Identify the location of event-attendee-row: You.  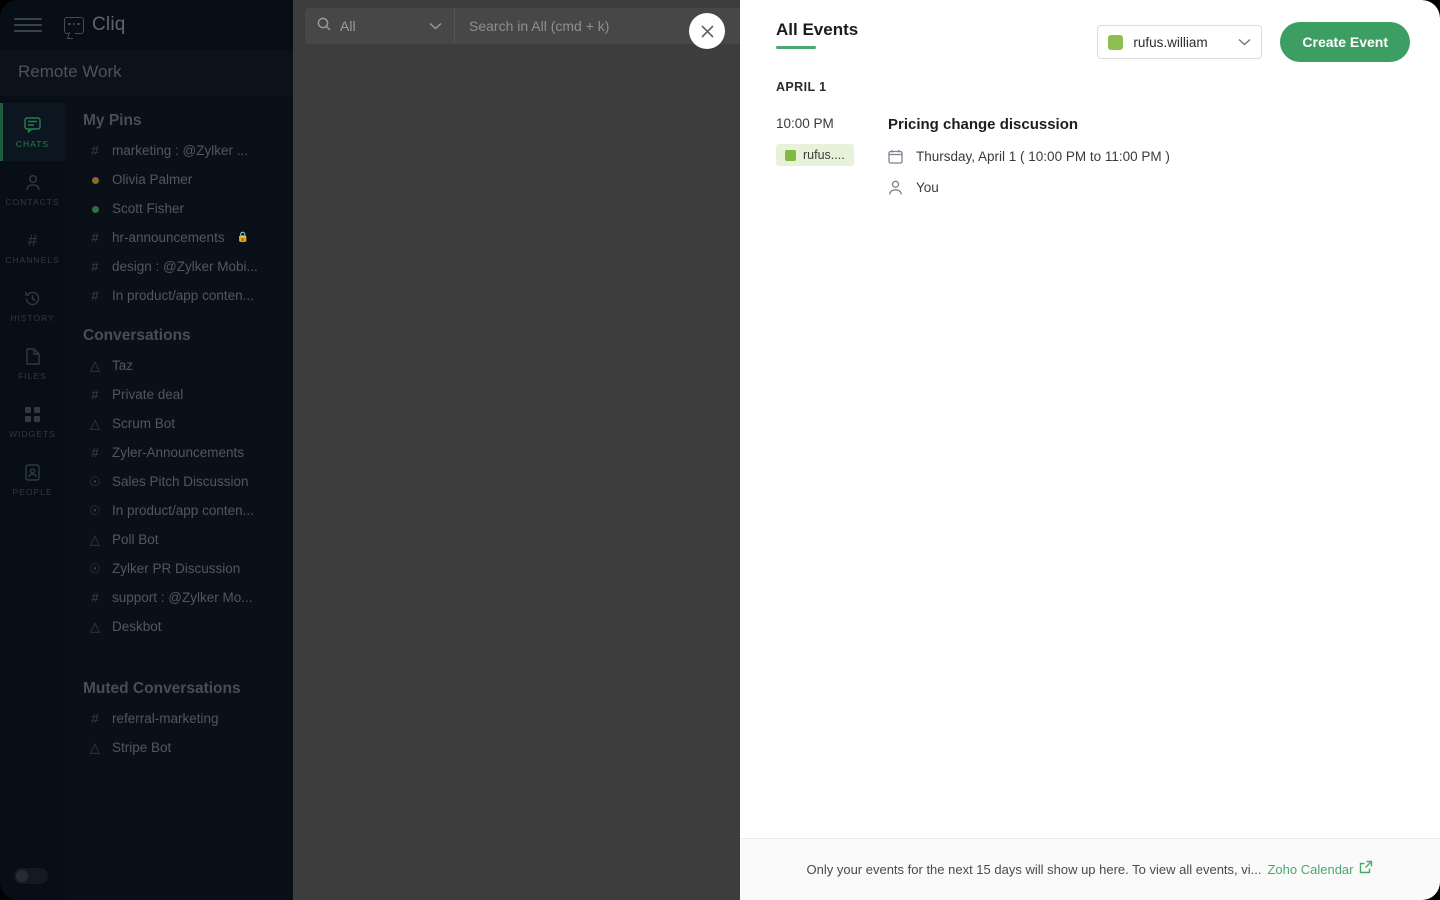
(1146, 187).